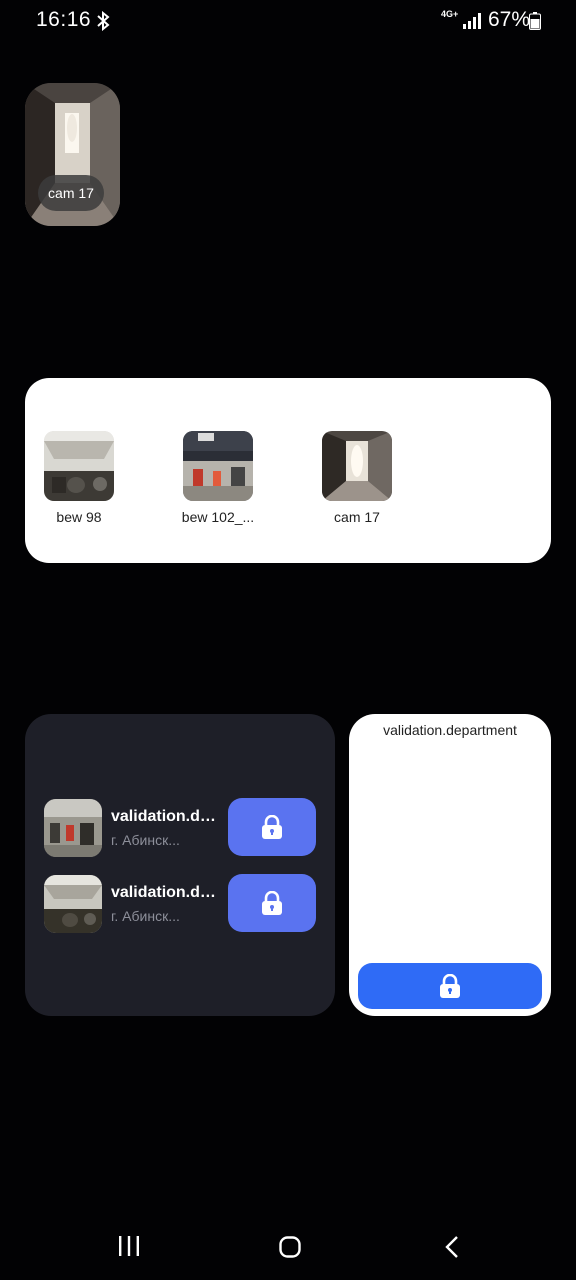 The height and width of the screenshot is (1280, 576). I want to click on battery-level: 67%, so click(509, 19).